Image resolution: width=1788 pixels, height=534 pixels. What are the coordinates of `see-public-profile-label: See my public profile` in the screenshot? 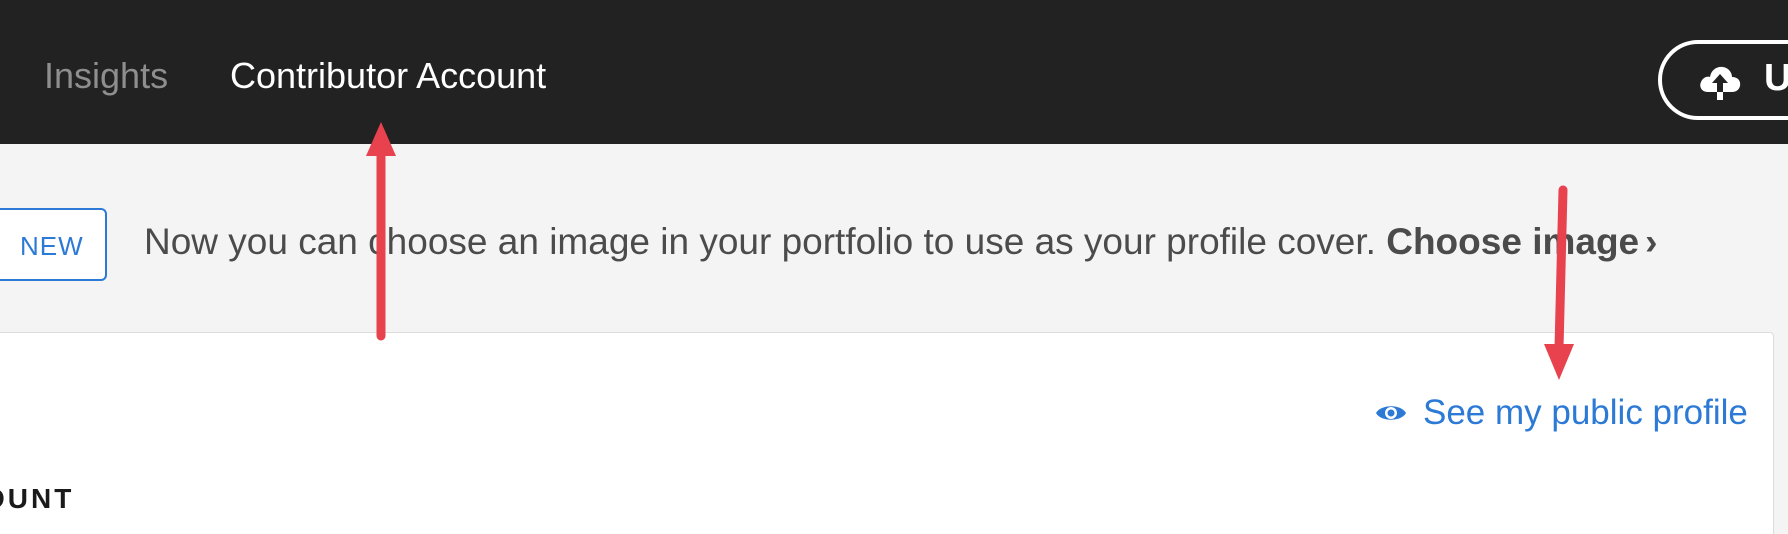 It's located at (1585, 412).